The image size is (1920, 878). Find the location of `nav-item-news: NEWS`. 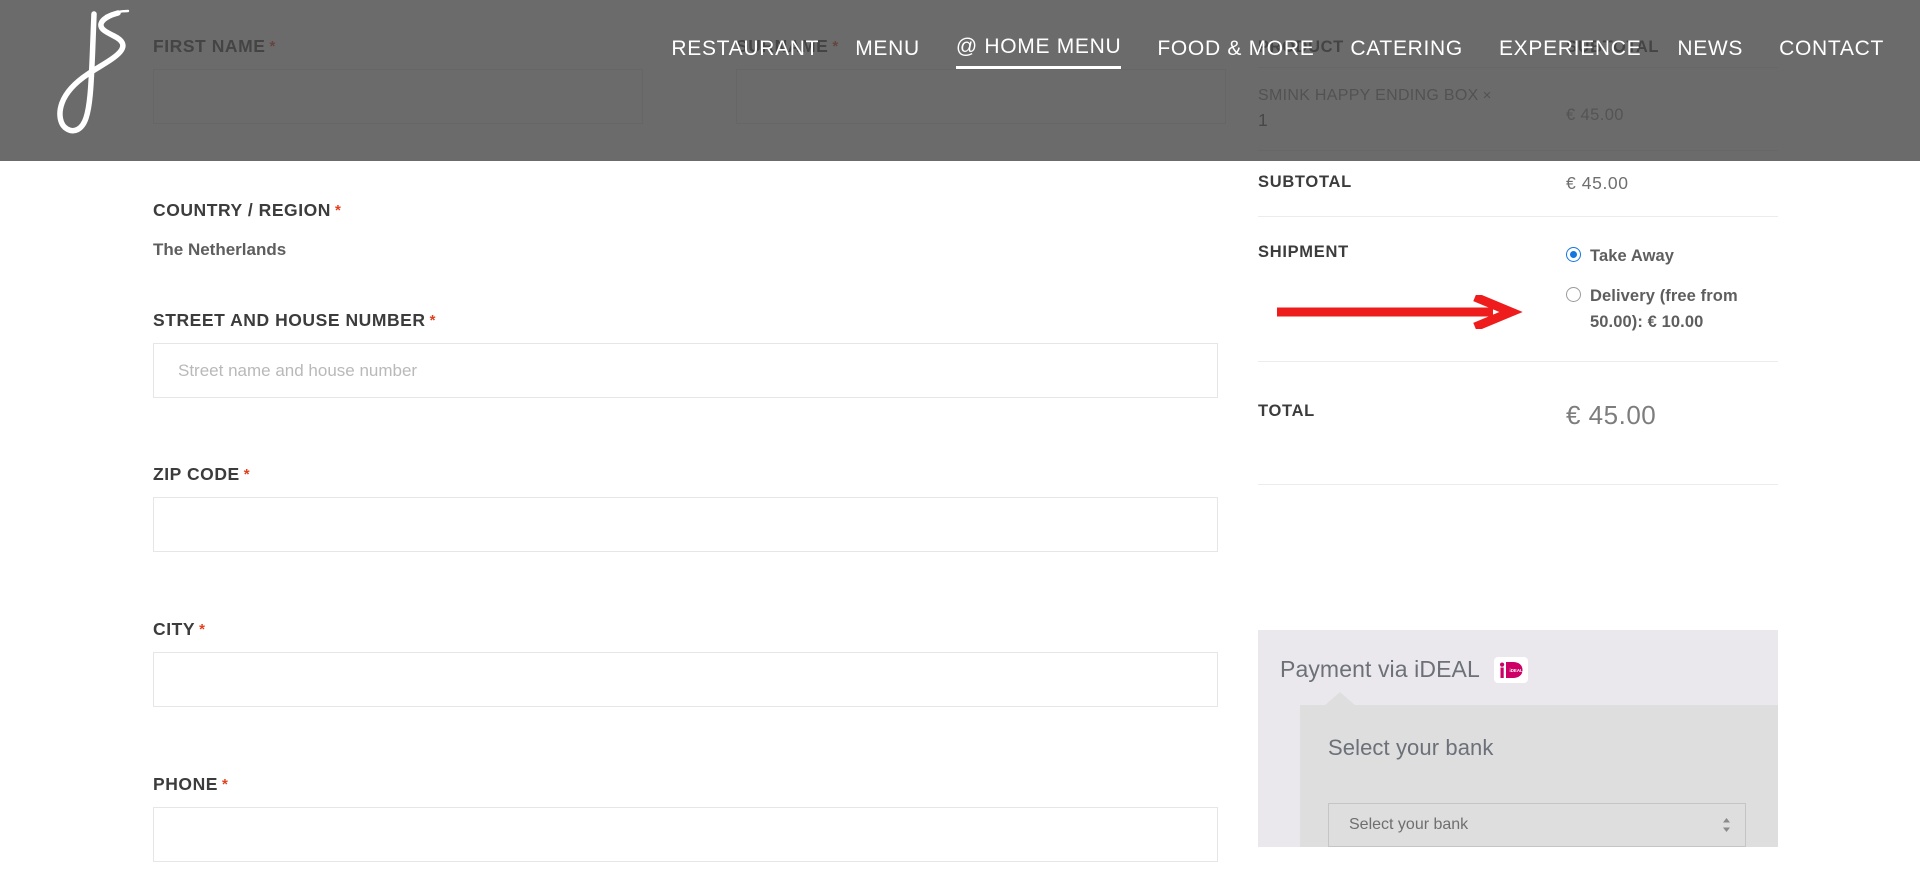

nav-item-news: NEWS is located at coordinates (1710, 52).